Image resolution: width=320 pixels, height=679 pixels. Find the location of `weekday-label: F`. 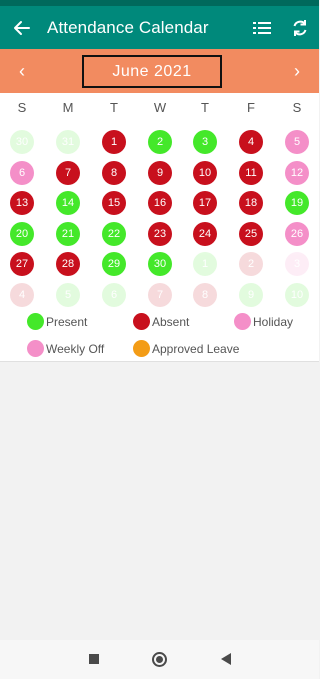

weekday-label: F is located at coordinates (251, 107).